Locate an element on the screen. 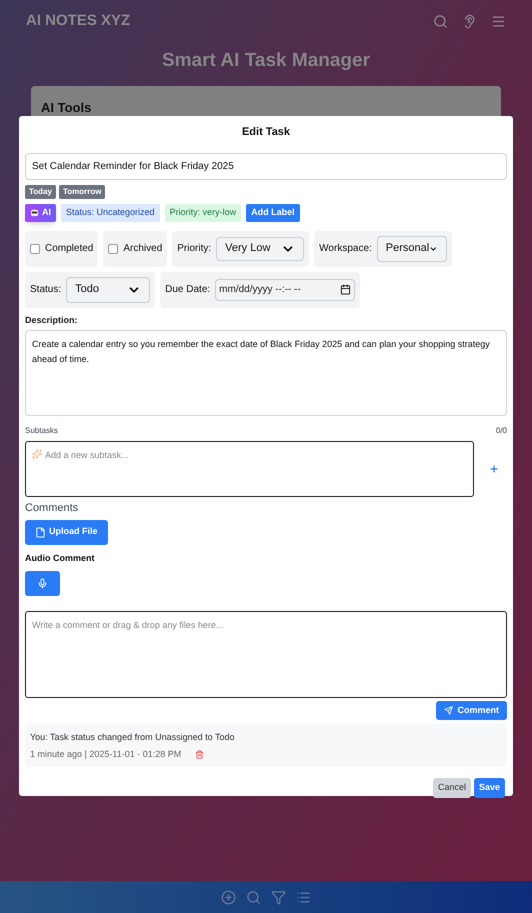  microphone-button is located at coordinates (42, 583).